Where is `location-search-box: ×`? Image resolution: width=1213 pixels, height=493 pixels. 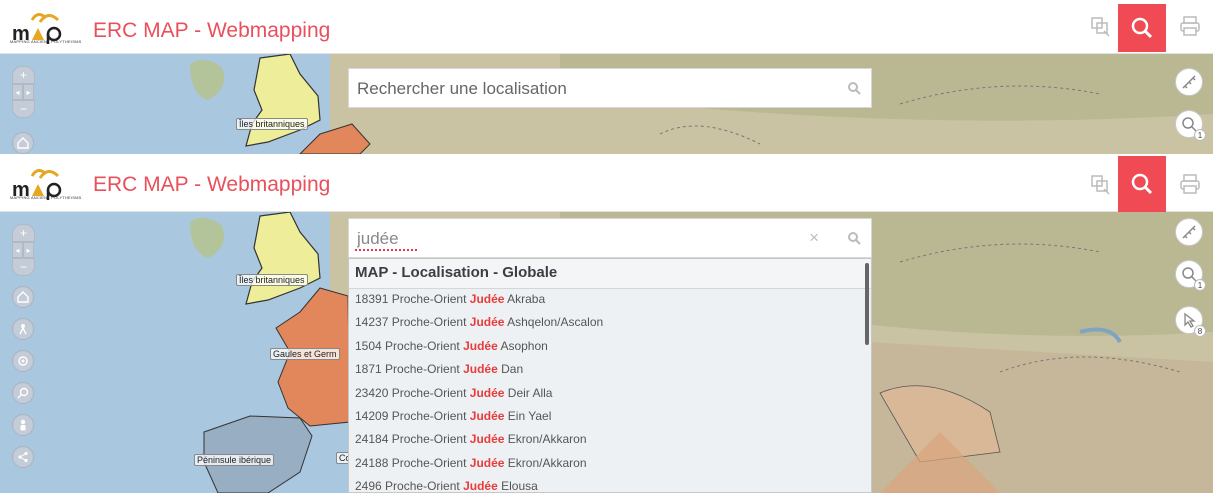 location-search-box: × is located at coordinates (610, 238).